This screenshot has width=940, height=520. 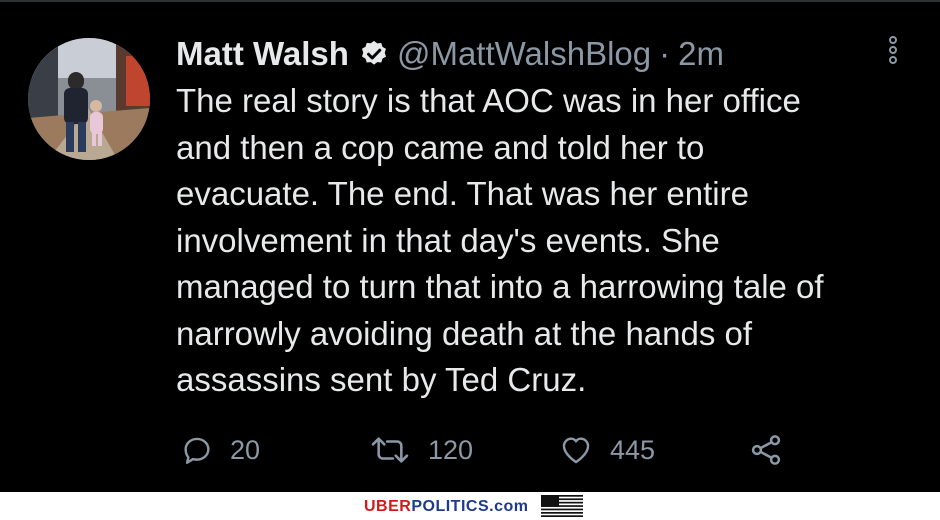 I want to click on tweet-text-line: assassins sent by Ted Cruz., so click(x=381, y=379).